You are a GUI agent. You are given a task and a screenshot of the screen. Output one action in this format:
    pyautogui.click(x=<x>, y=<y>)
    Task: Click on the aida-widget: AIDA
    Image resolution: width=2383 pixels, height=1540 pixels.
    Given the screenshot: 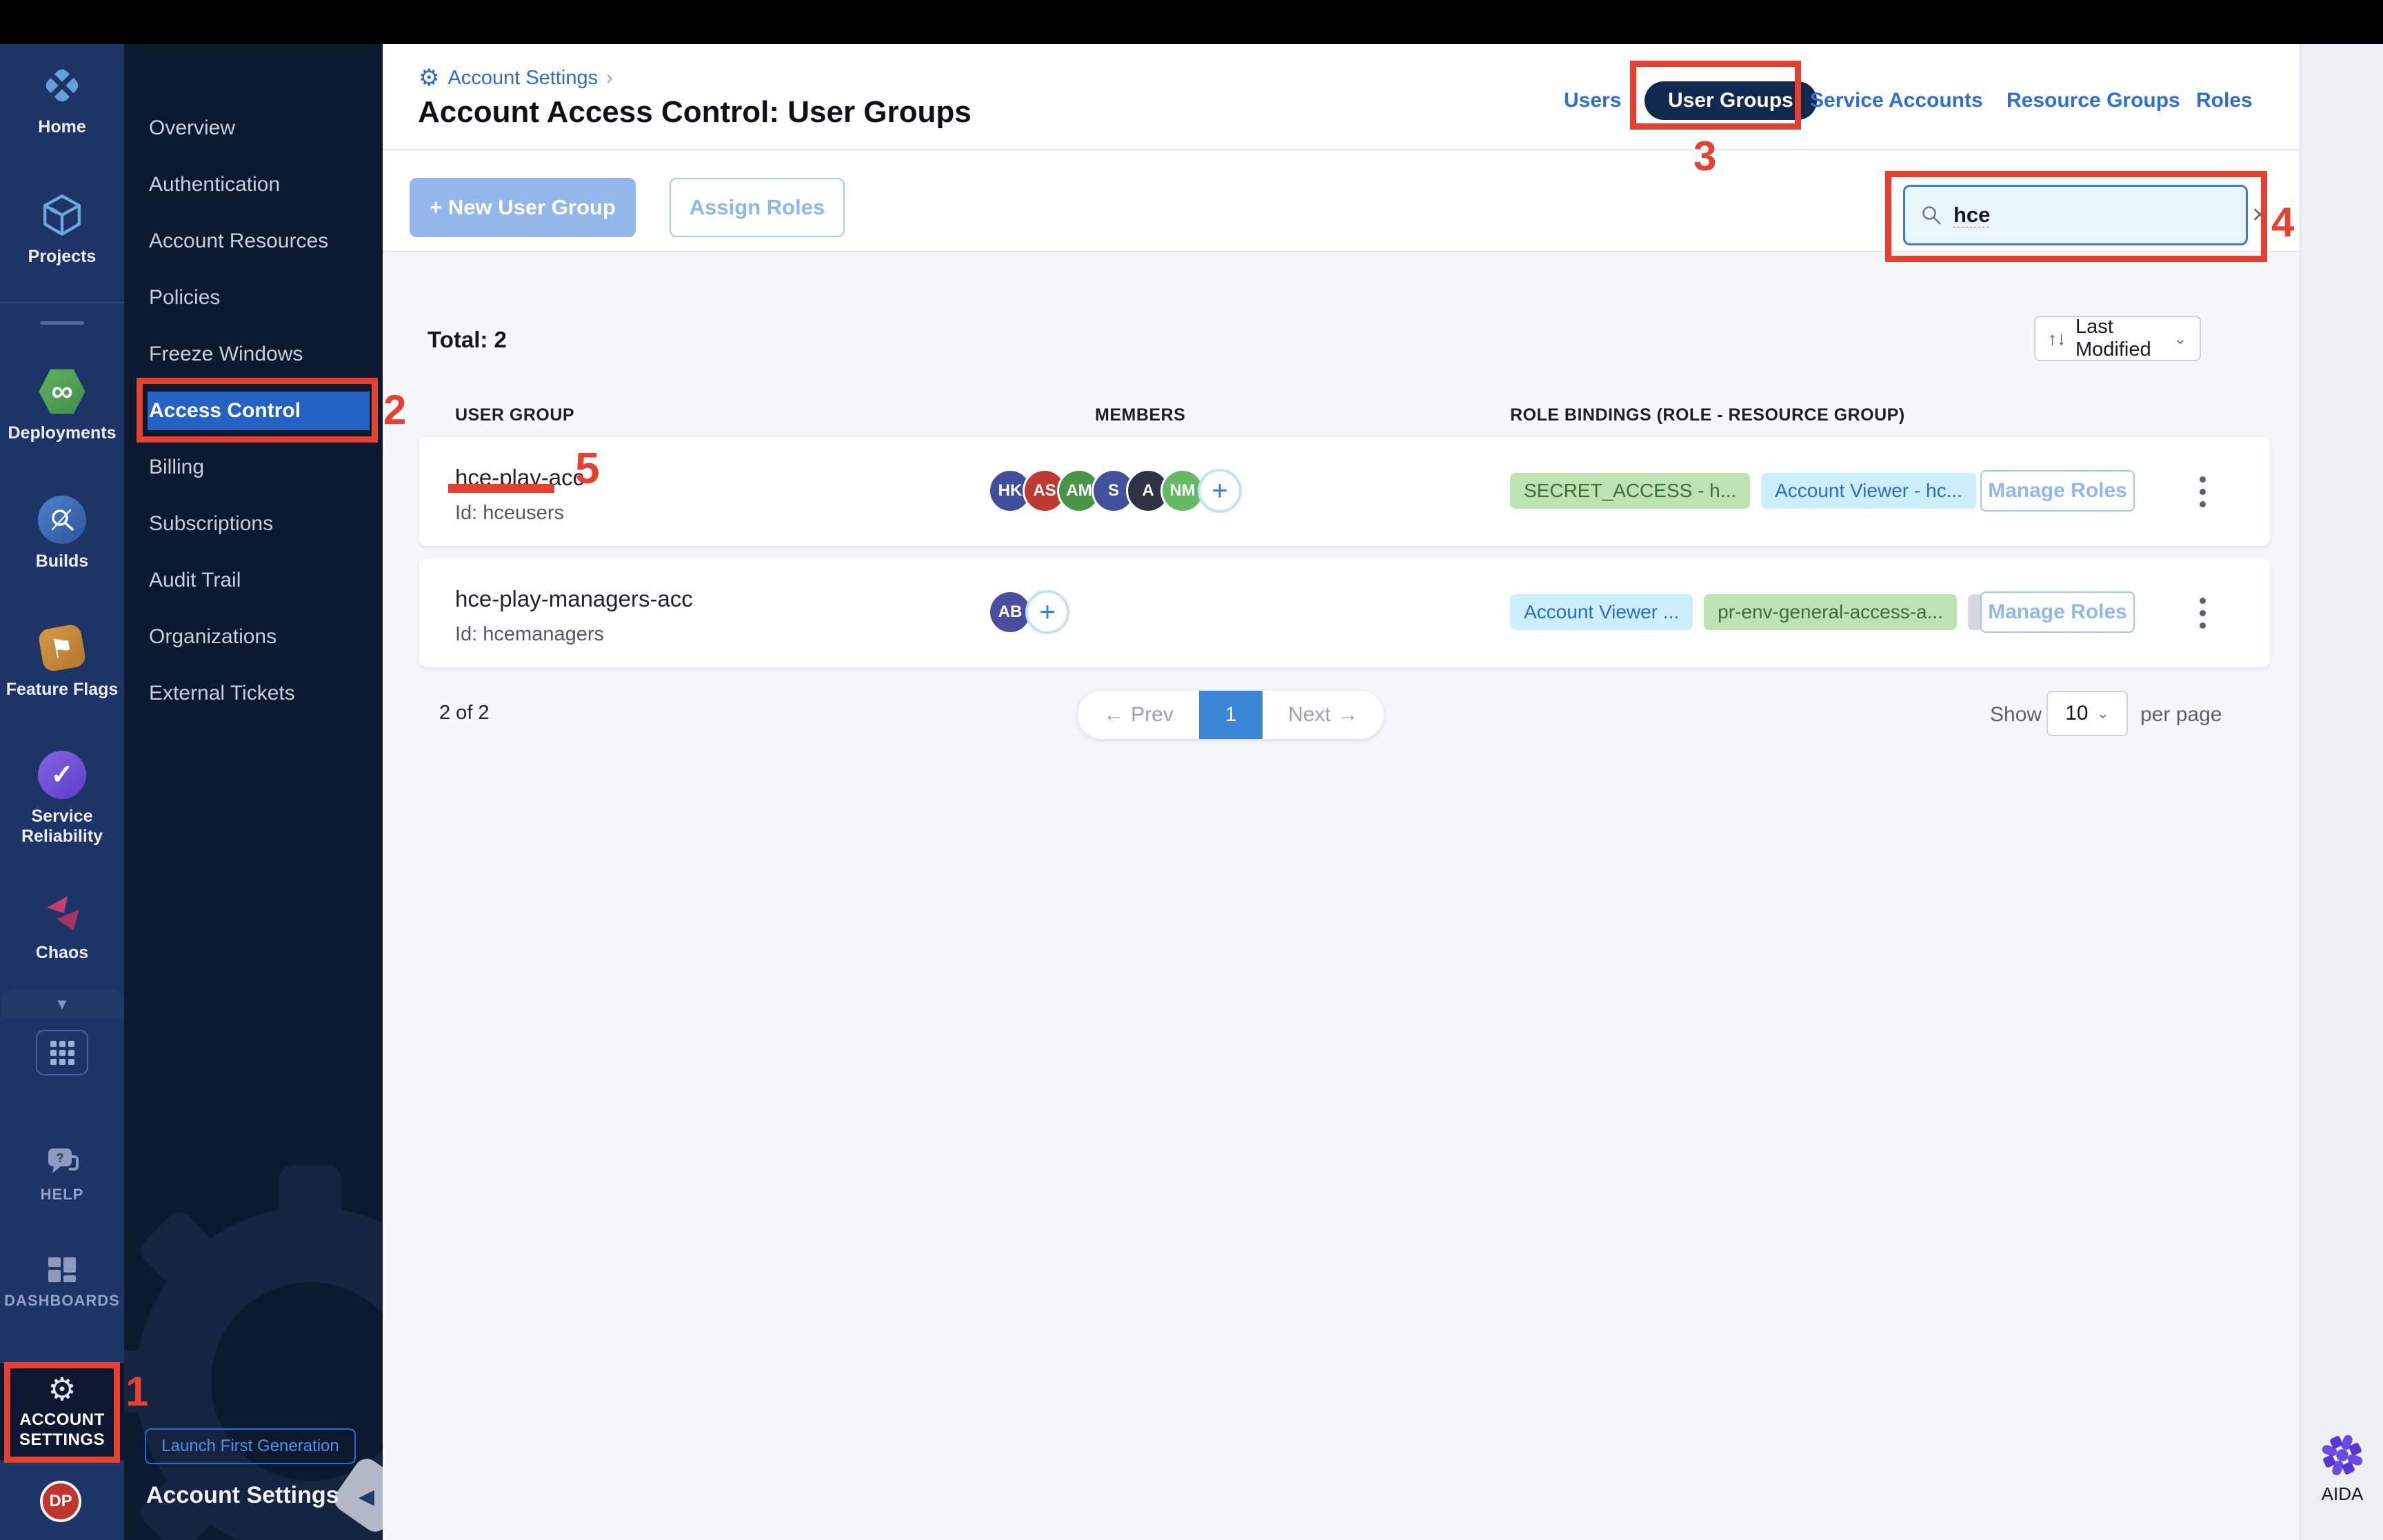 What is the action you would take?
    pyautogui.click(x=2342, y=1468)
    